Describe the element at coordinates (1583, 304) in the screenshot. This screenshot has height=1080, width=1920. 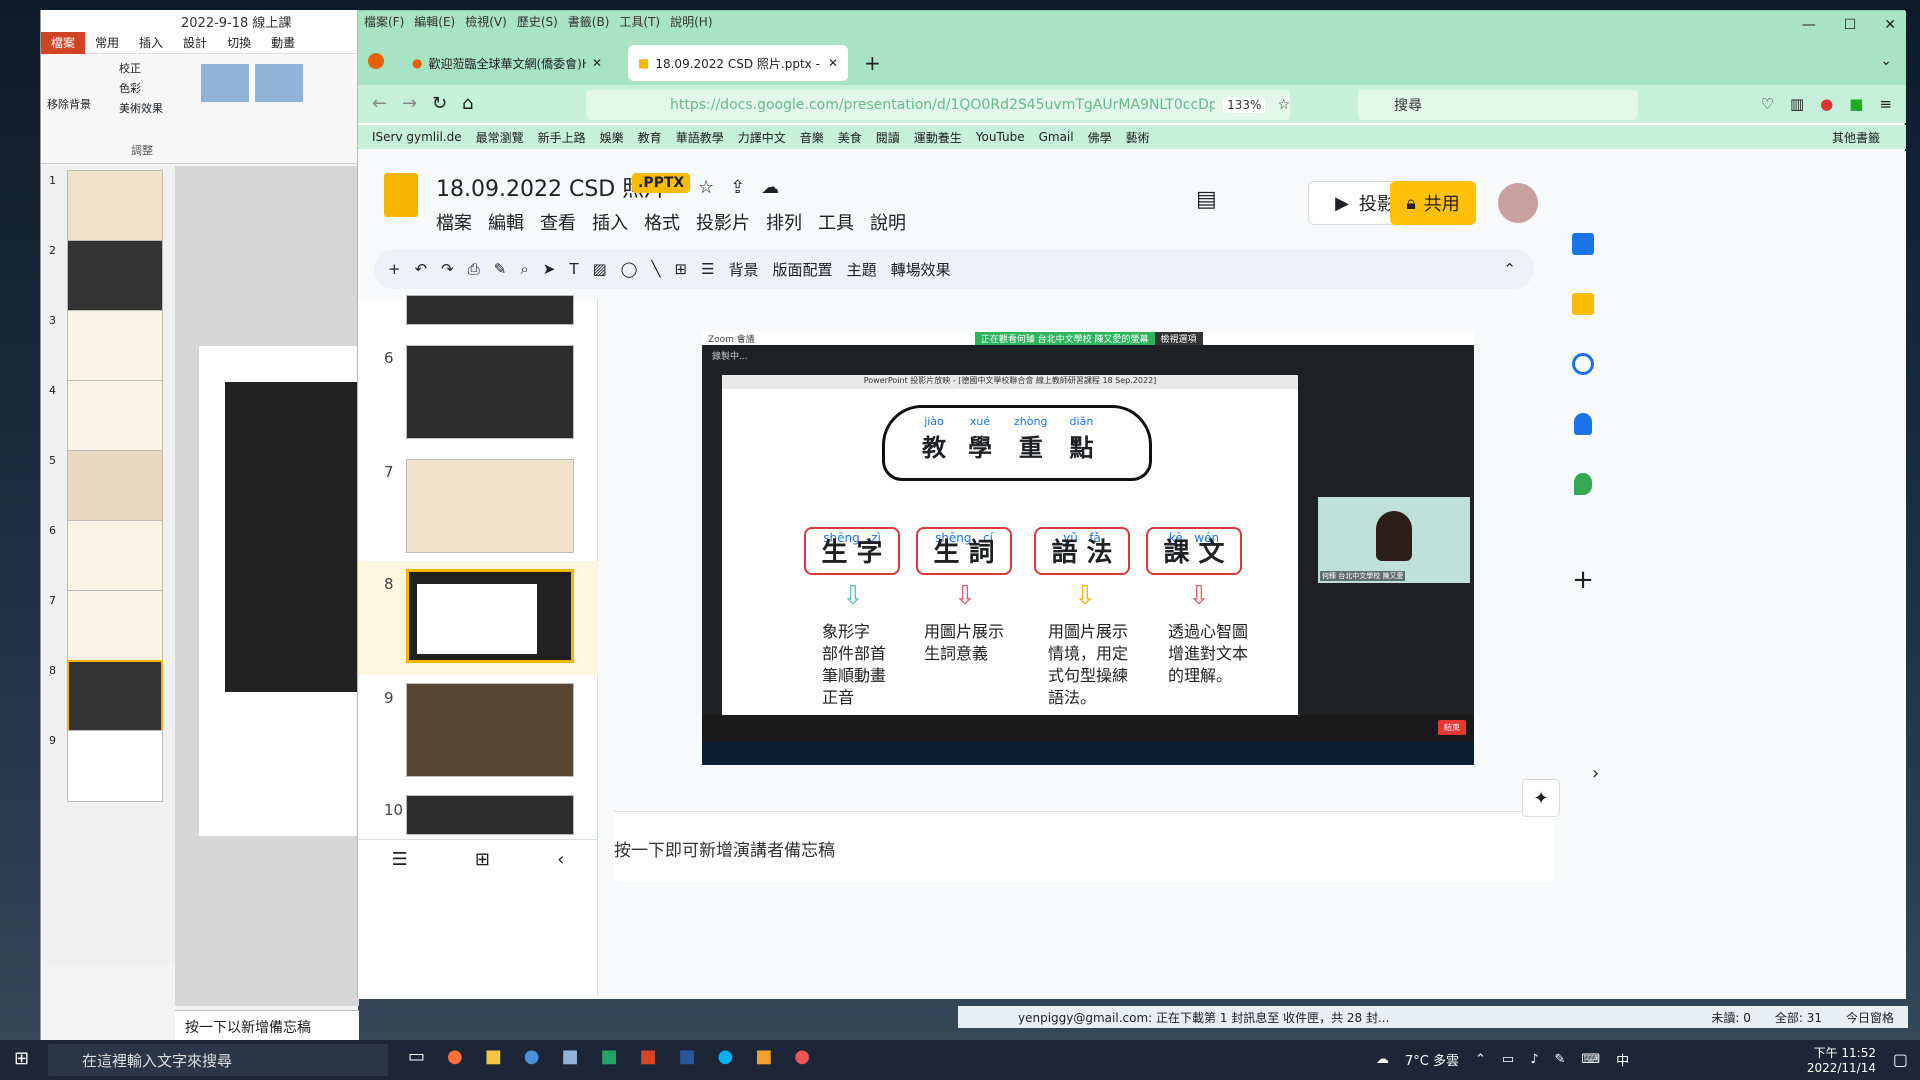
I see `keep-icon` at that location.